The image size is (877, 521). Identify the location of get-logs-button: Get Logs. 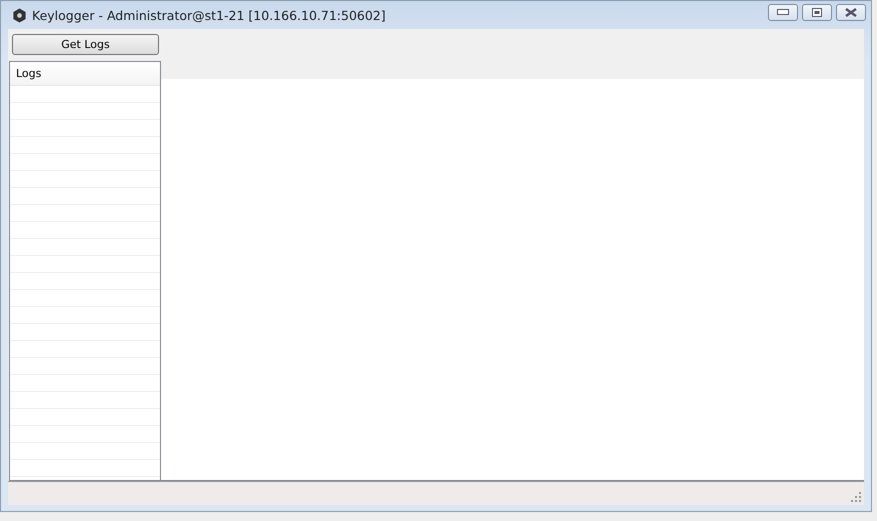
(85, 44).